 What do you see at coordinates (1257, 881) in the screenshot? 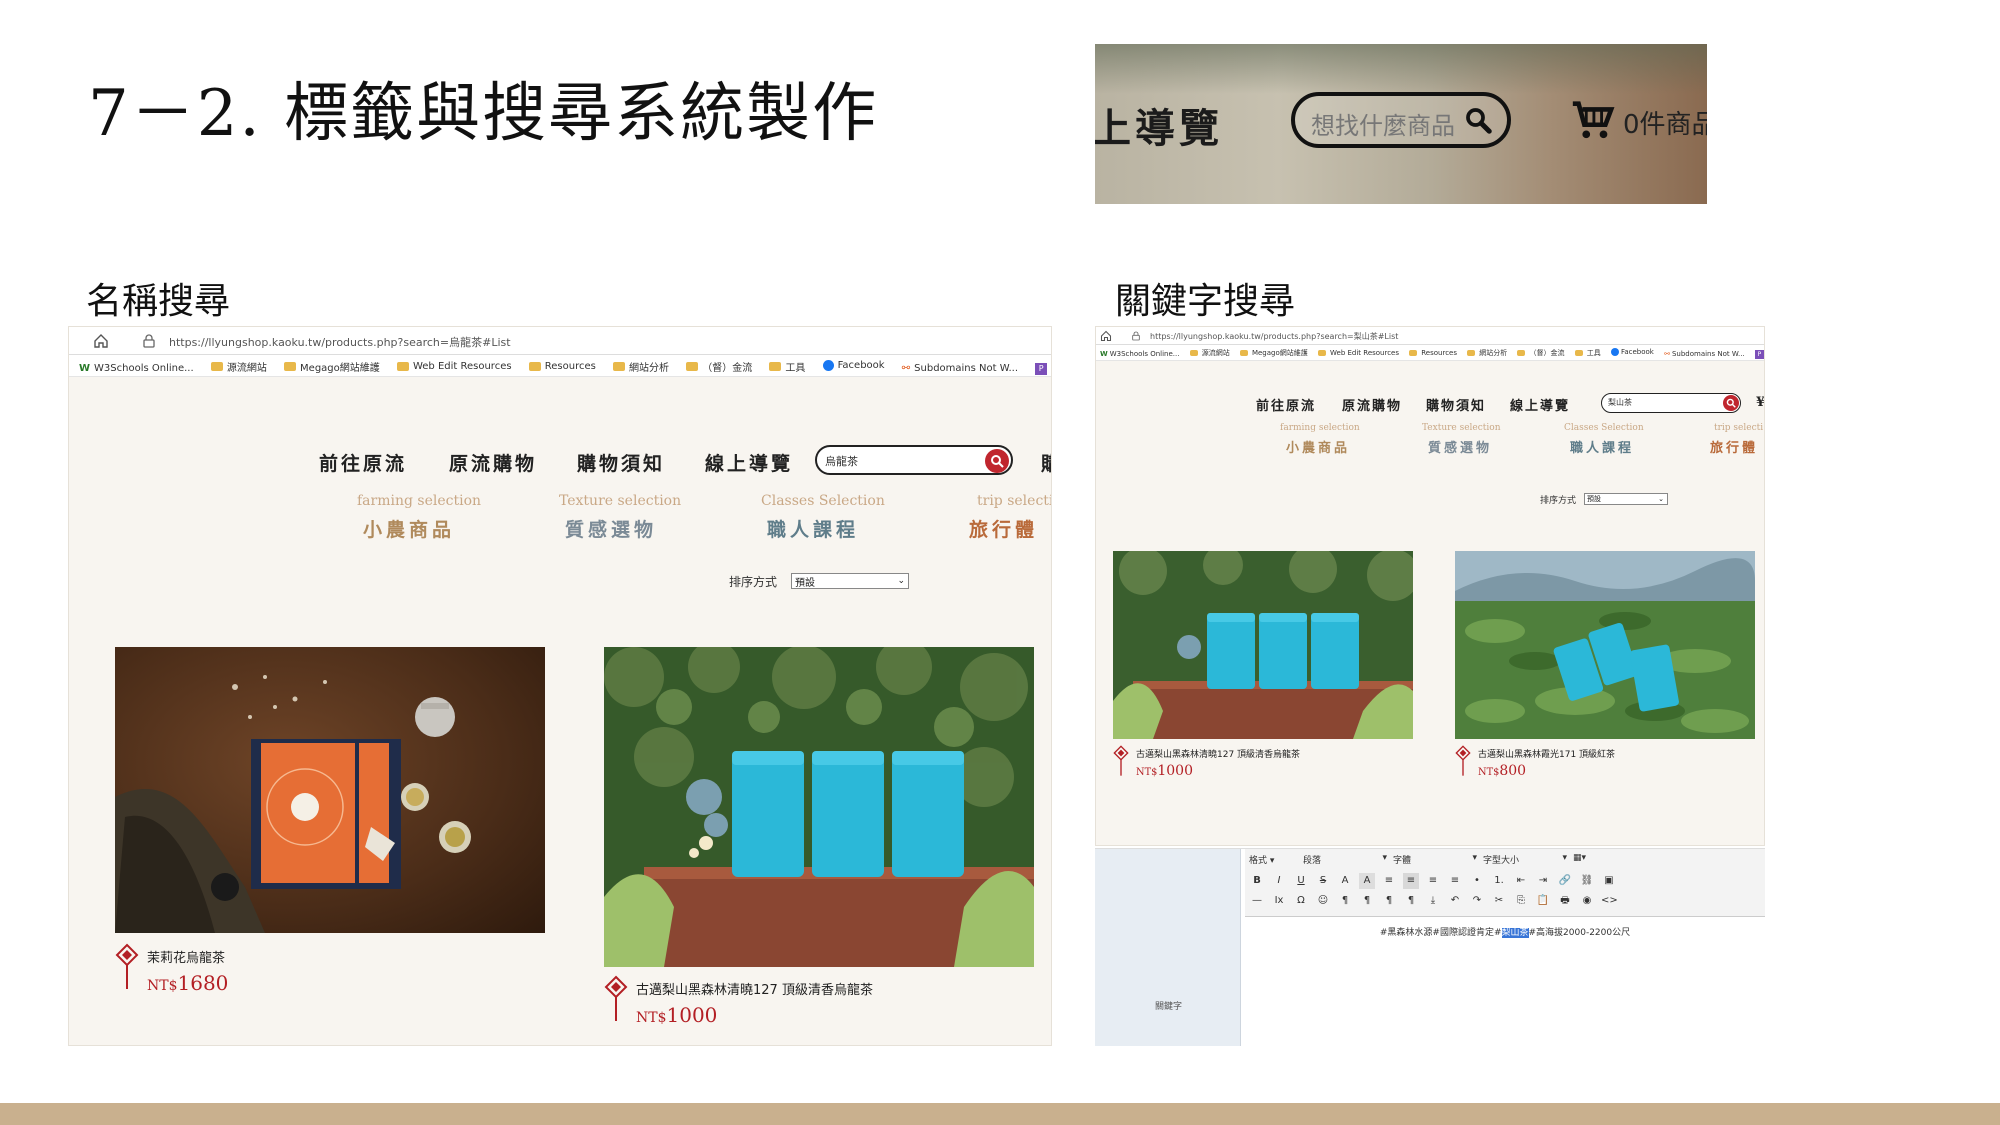
I see `bold-button: B` at bounding box center [1257, 881].